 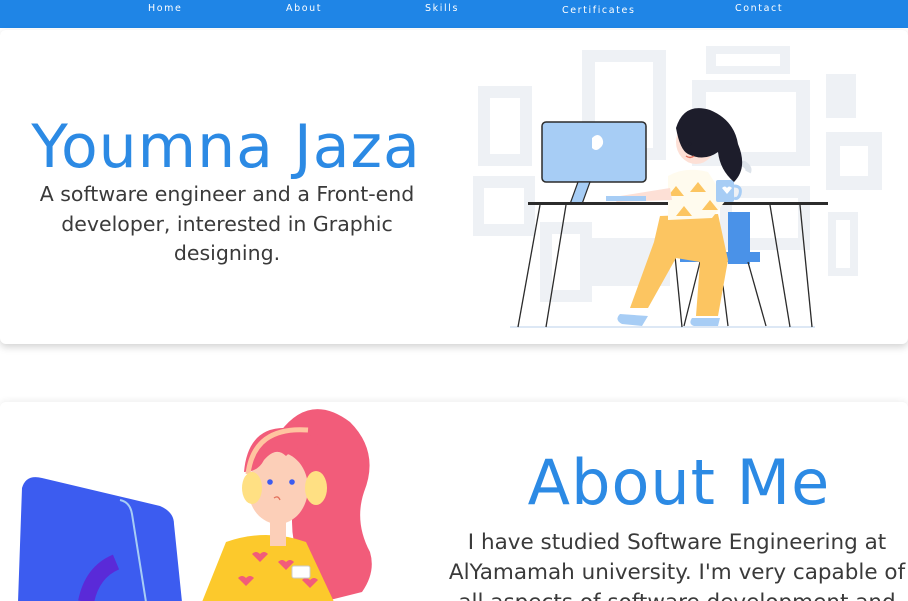 I want to click on nav-link-home: Home, so click(x=165, y=8).